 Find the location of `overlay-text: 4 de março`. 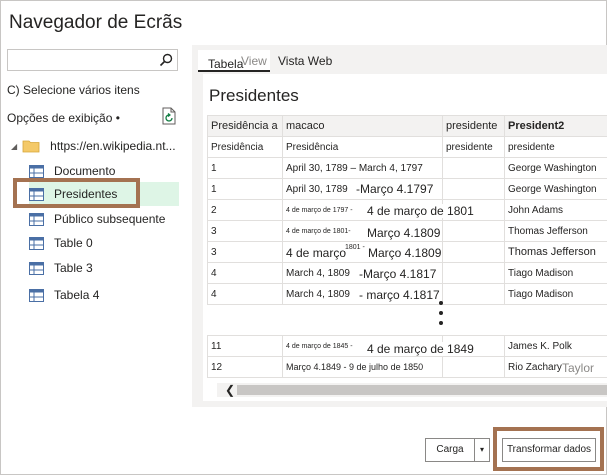

overlay-text: 4 de março is located at coordinates (316, 253).